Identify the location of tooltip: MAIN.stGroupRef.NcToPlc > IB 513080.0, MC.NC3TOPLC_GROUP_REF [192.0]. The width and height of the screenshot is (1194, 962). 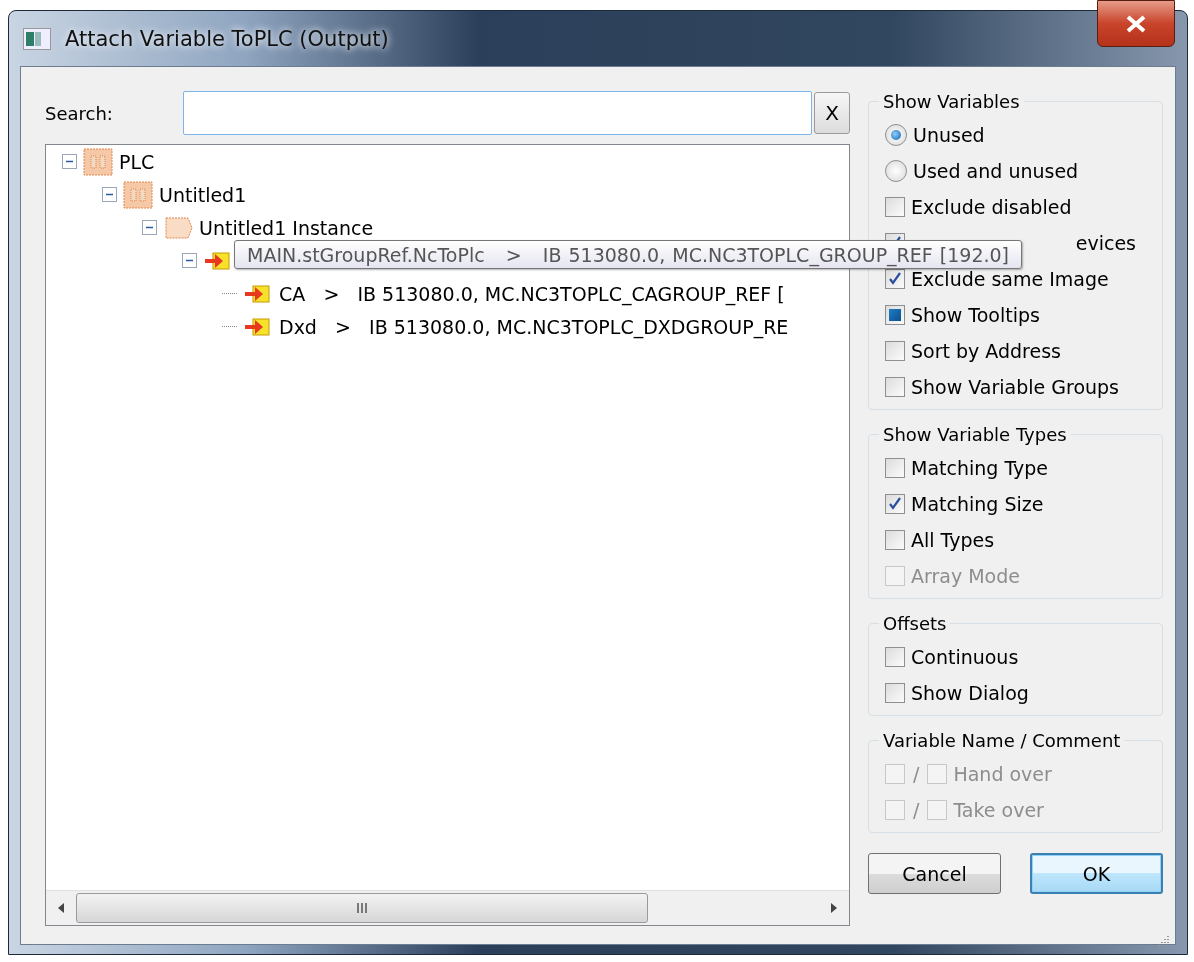
(628, 254).